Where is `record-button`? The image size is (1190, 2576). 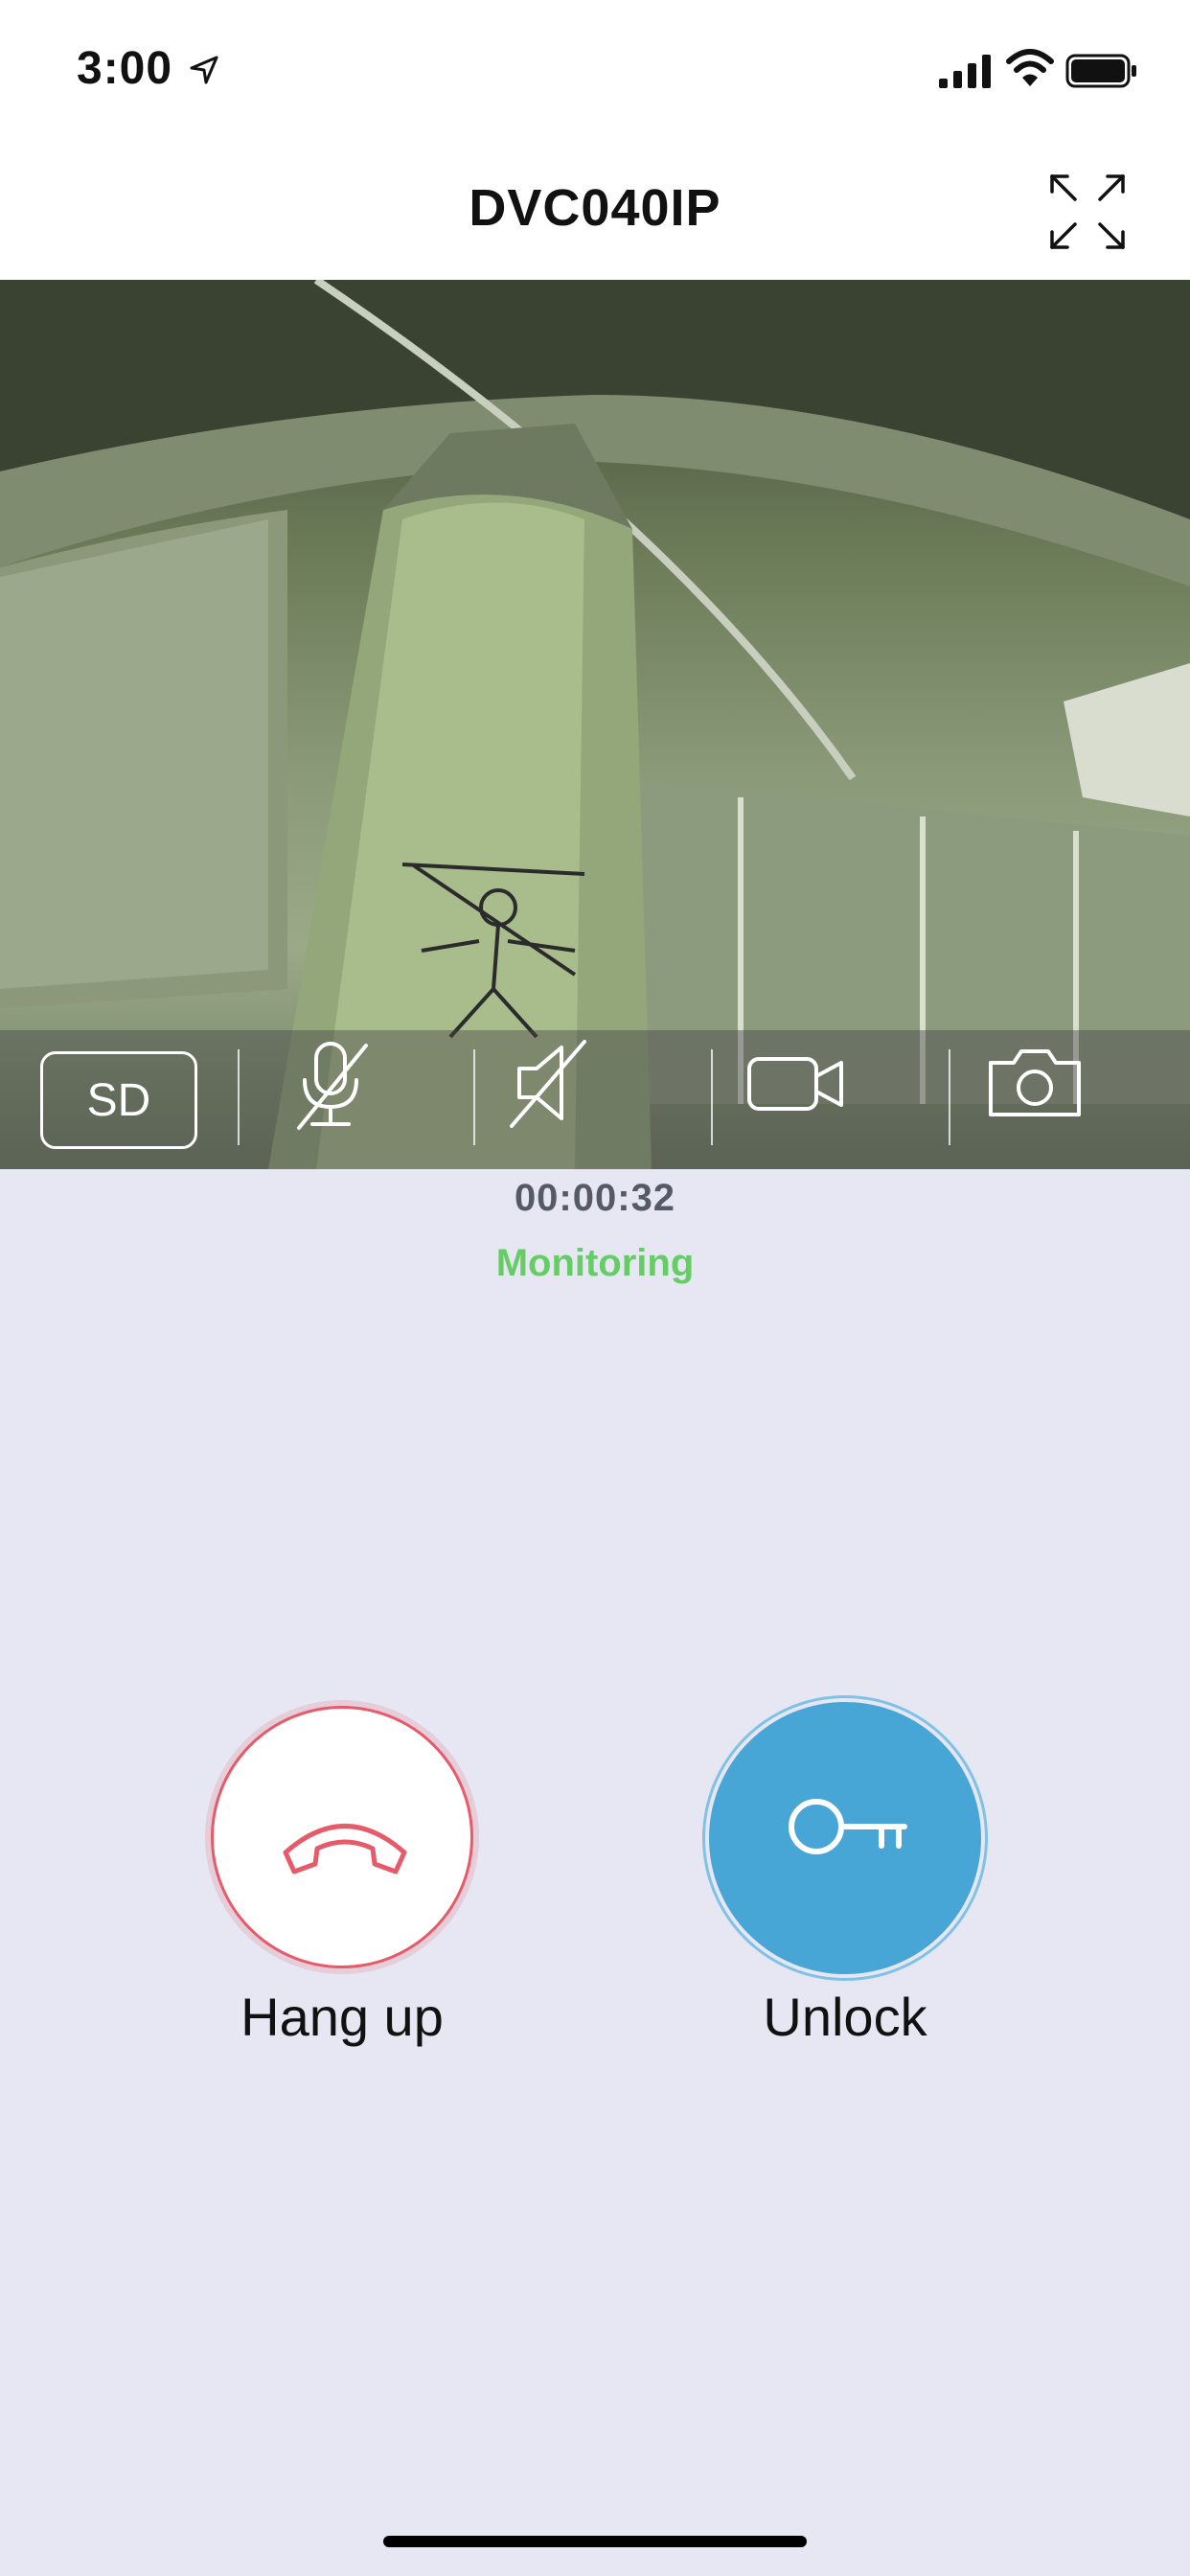
record-button is located at coordinates (834, 1099).